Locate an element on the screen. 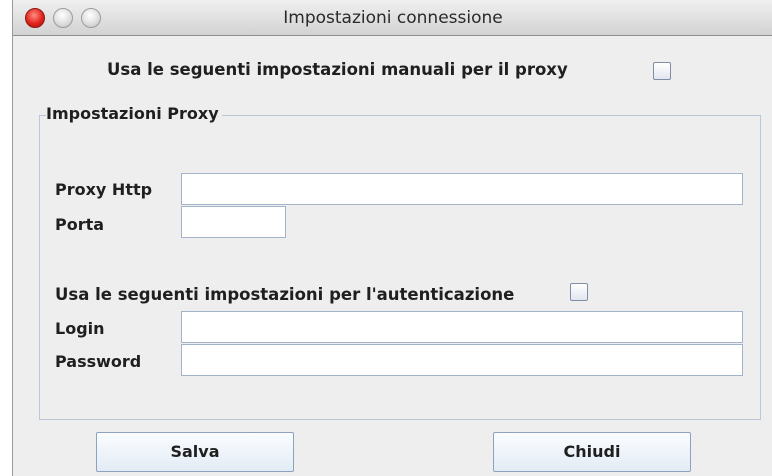 The image size is (772, 476). title-bar: Impostazioni connessione is located at coordinates (392, 18).